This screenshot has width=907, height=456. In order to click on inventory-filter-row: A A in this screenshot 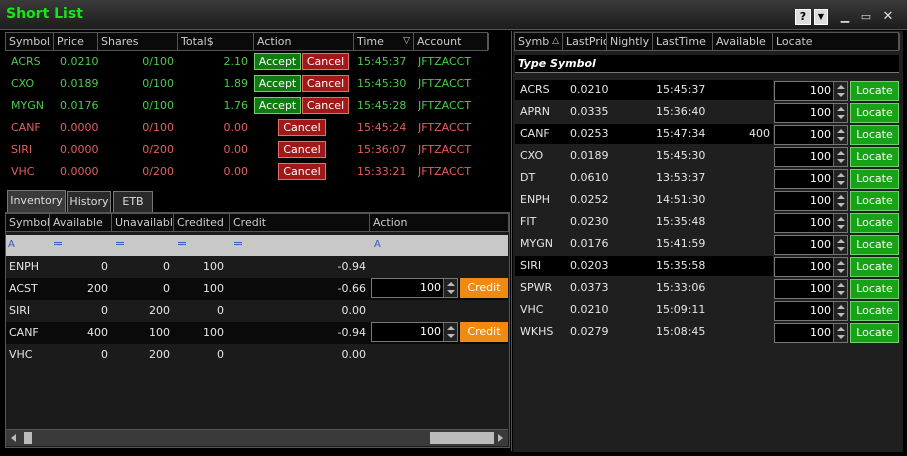, I will do `click(257, 245)`.